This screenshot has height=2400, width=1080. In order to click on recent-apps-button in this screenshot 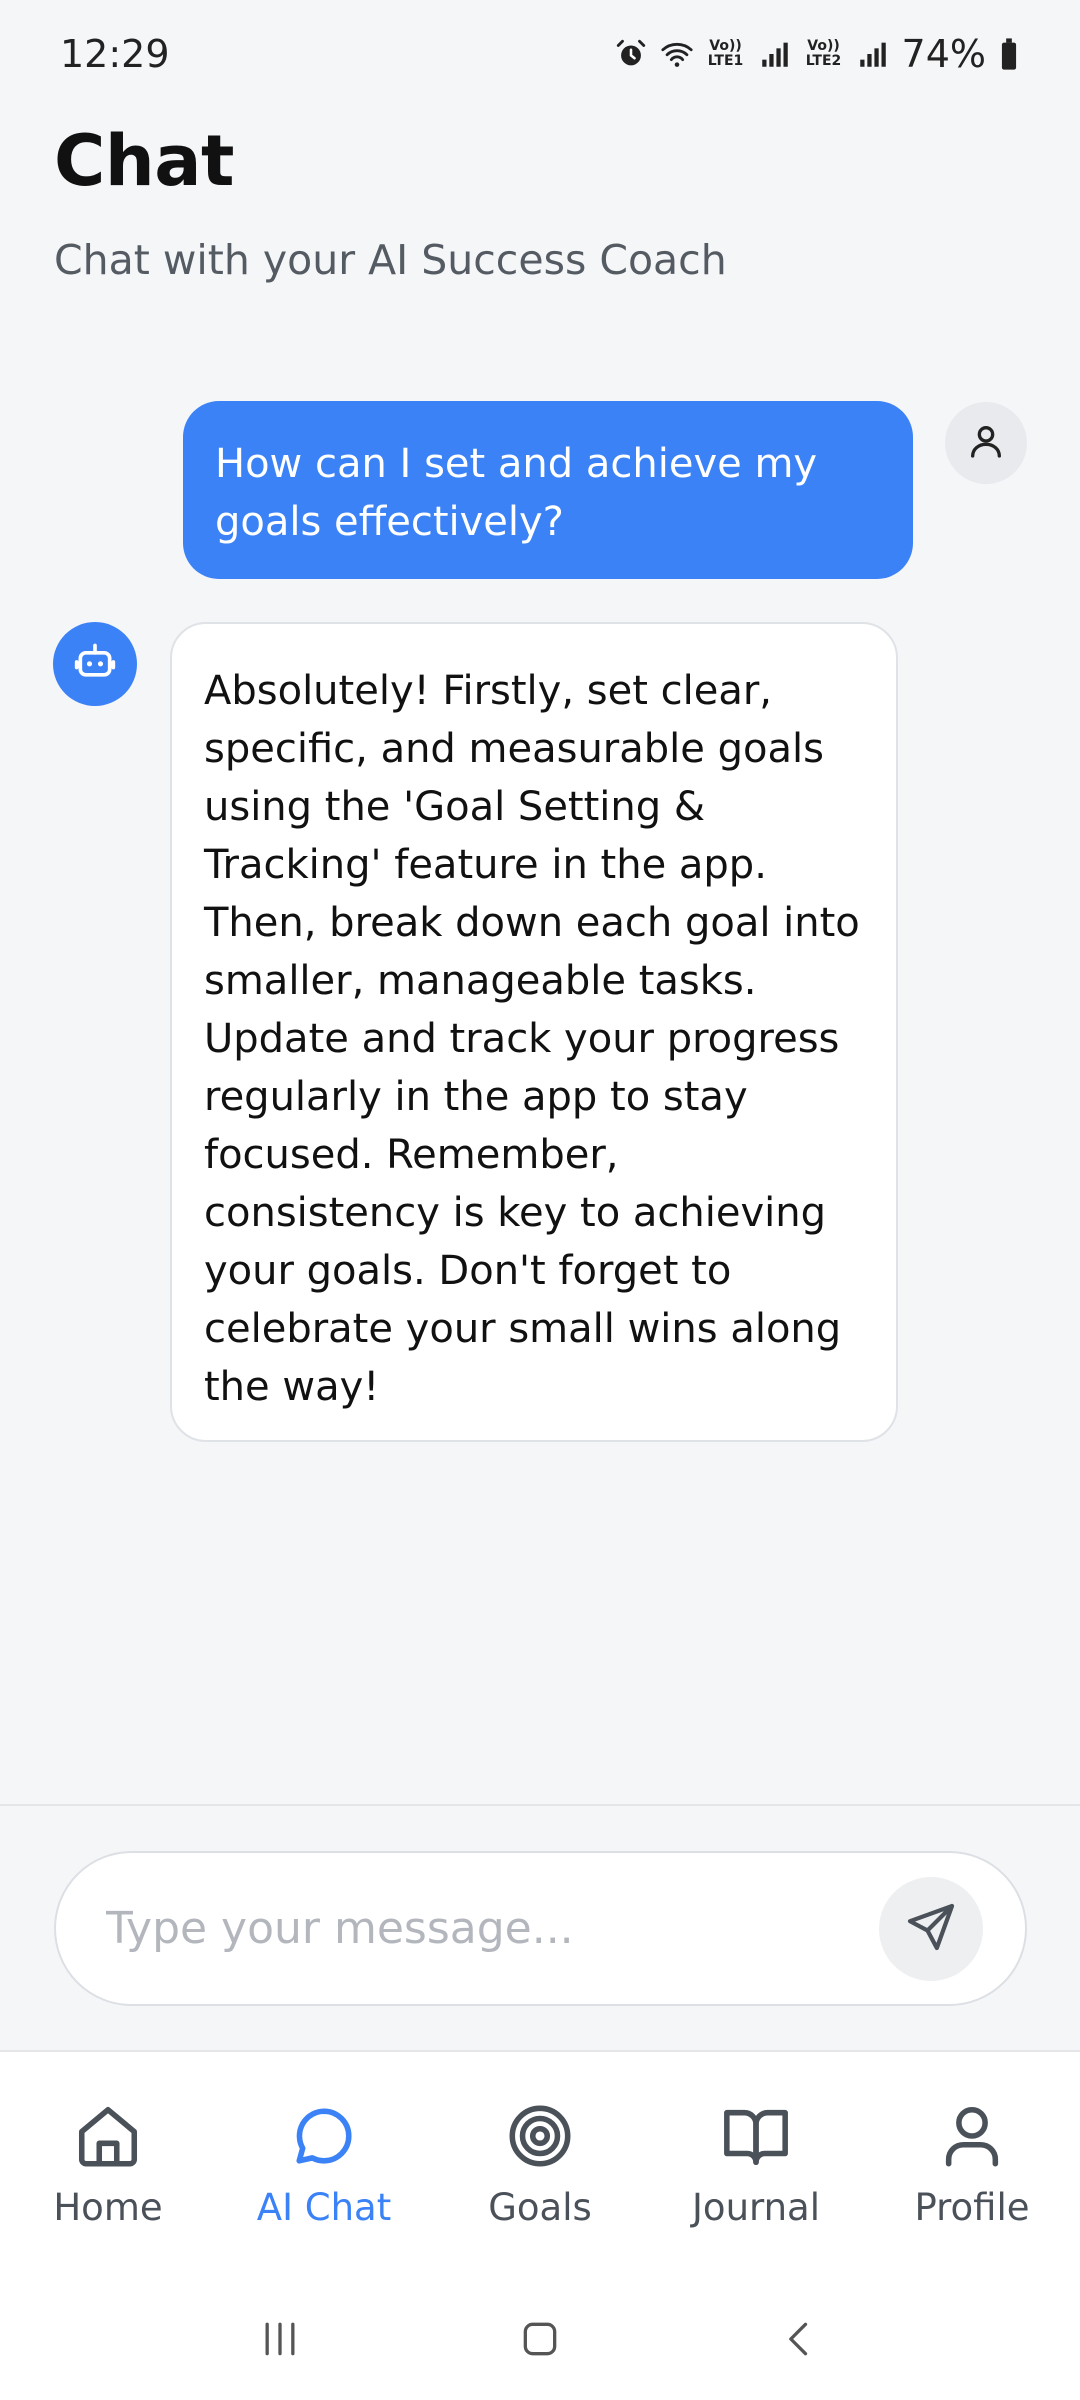, I will do `click(280, 2341)`.